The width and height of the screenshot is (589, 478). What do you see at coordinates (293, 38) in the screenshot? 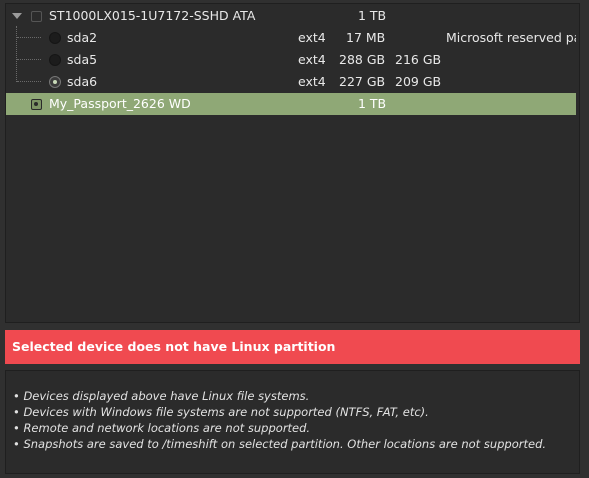
I see `partition-row-sda2: sda2 ext4 17 MB Microsoft reserved par` at bounding box center [293, 38].